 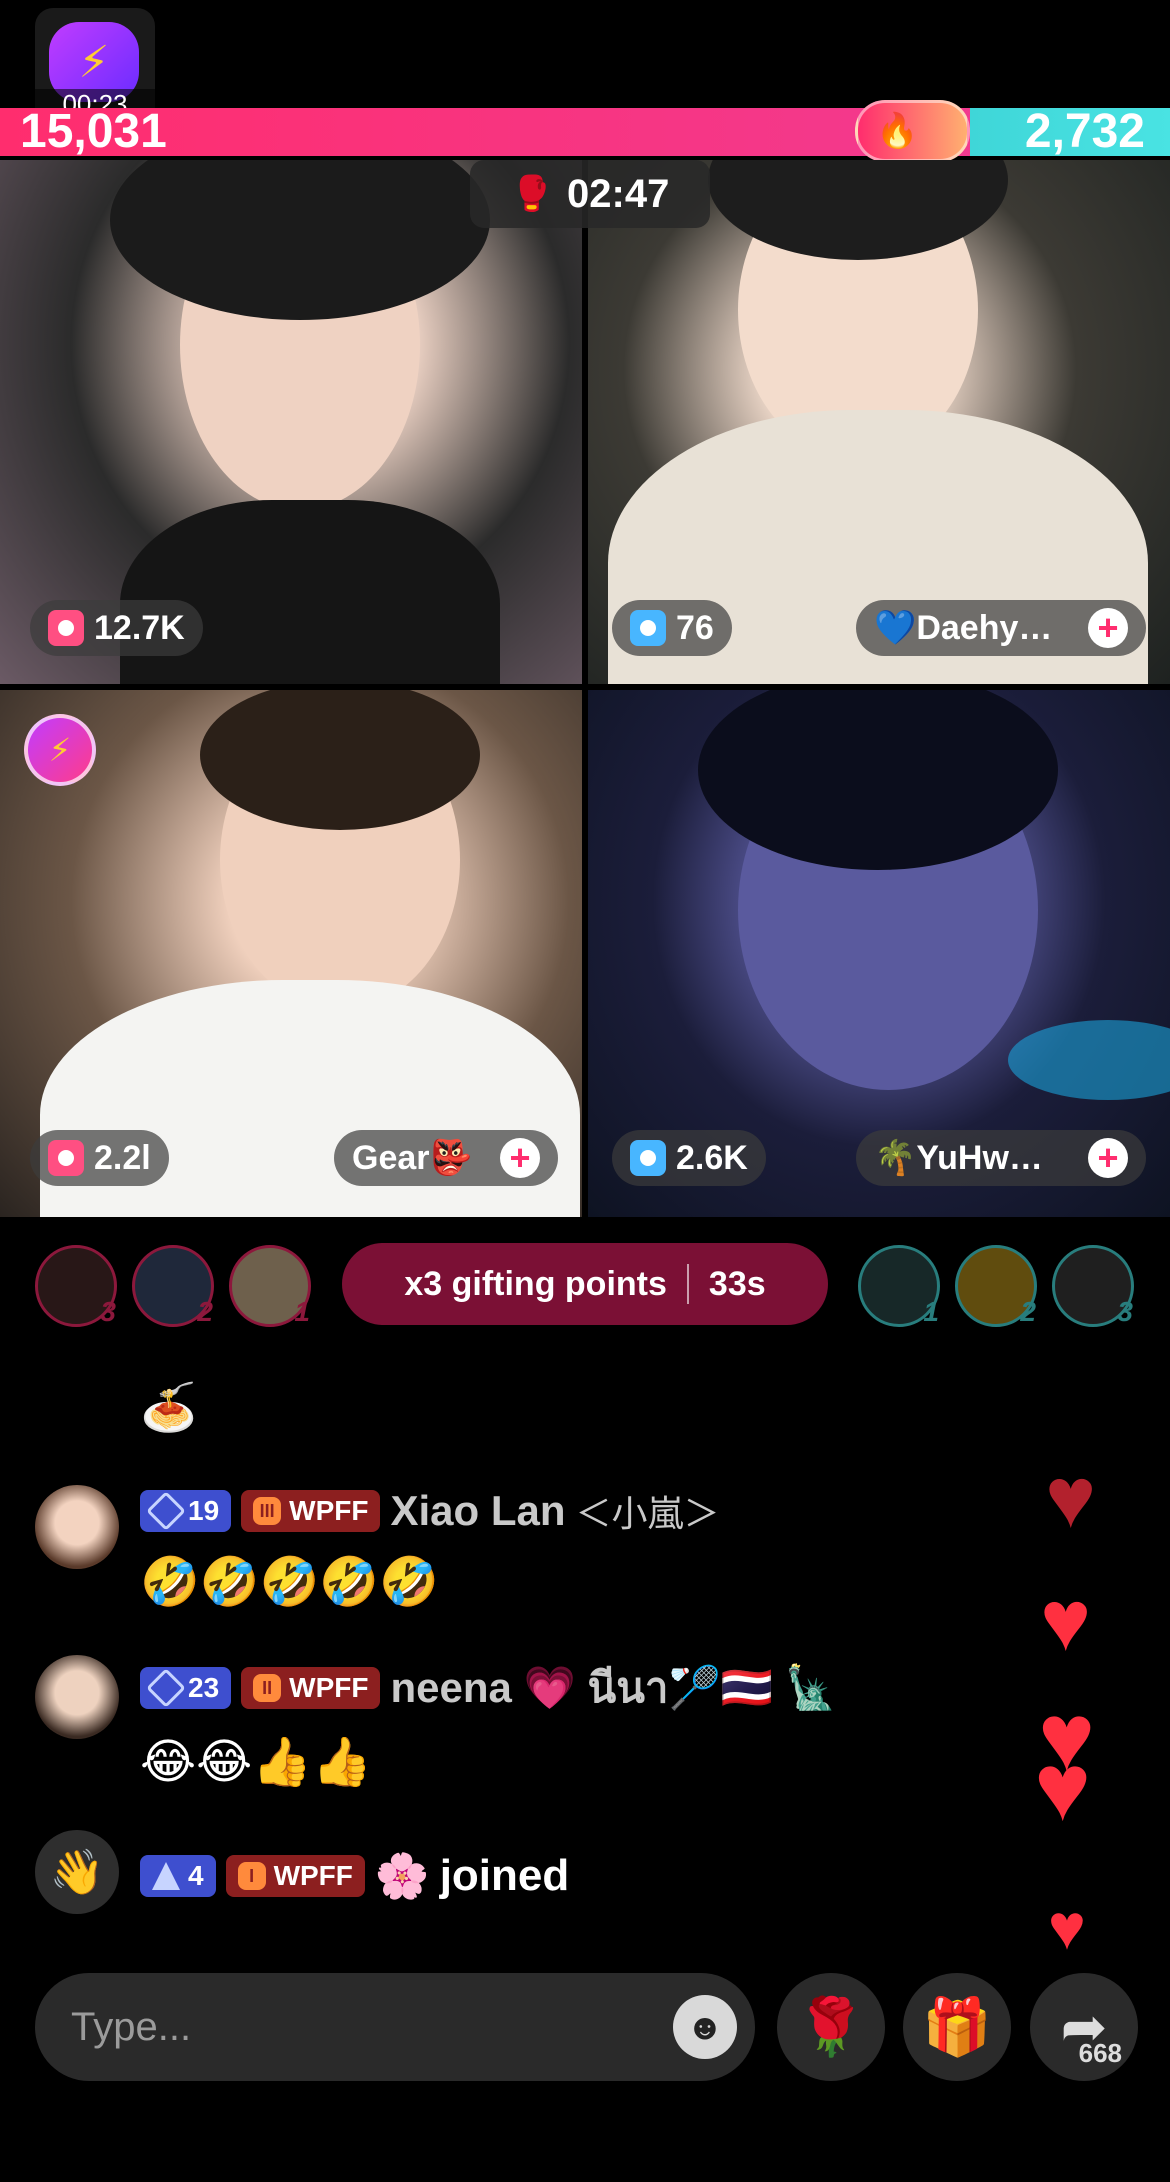 What do you see at coordinates (618, 193) in the screenshot?
I see `countdown-text: 02:47` at bounding box center [618, 193].